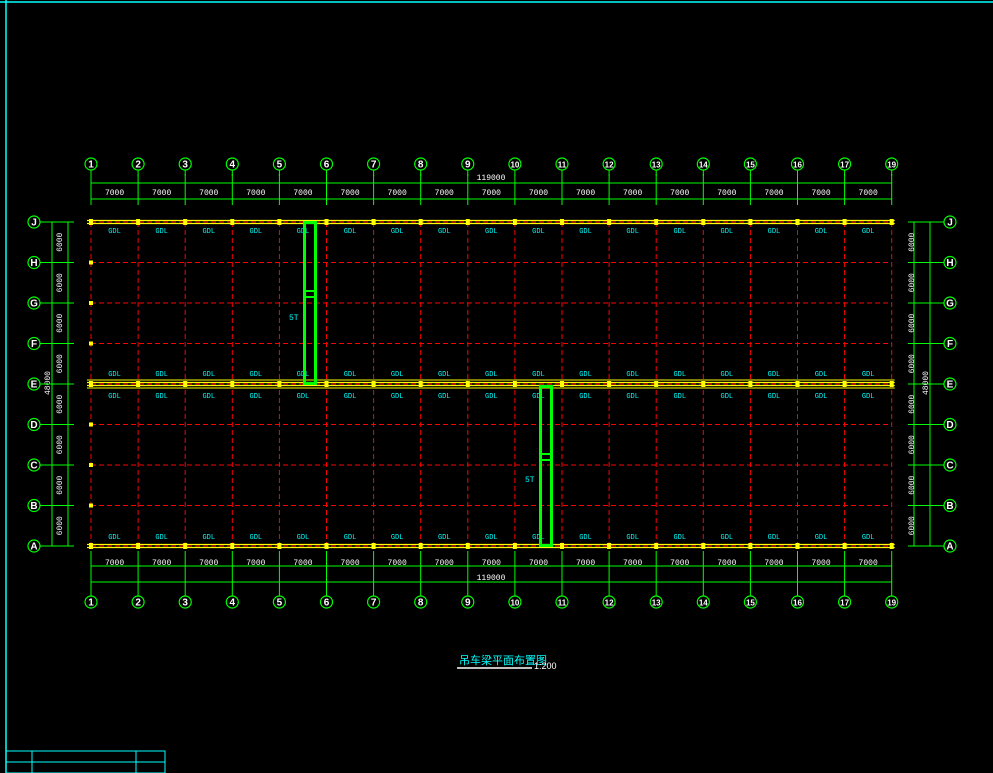 The image size is (993, 773). What do you see at coordinates (138, 603) in the screenshot?
I see `axis-bottom-2-label: 2` at bounding box center [138, 603].